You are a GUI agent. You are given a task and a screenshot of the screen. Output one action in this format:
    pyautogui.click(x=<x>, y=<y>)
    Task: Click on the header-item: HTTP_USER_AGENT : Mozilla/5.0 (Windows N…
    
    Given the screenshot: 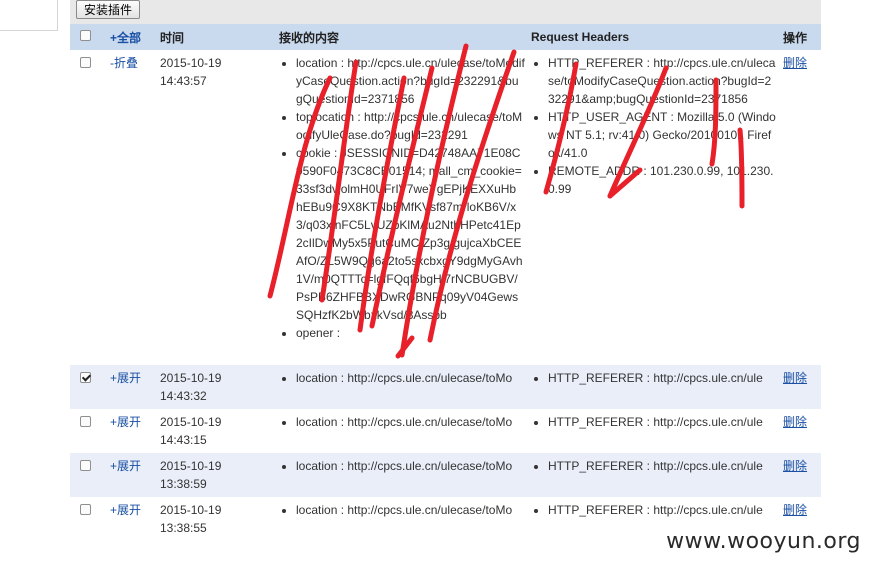 What is the action you would take?
    pyautogui.click(x=662, y=135)
    